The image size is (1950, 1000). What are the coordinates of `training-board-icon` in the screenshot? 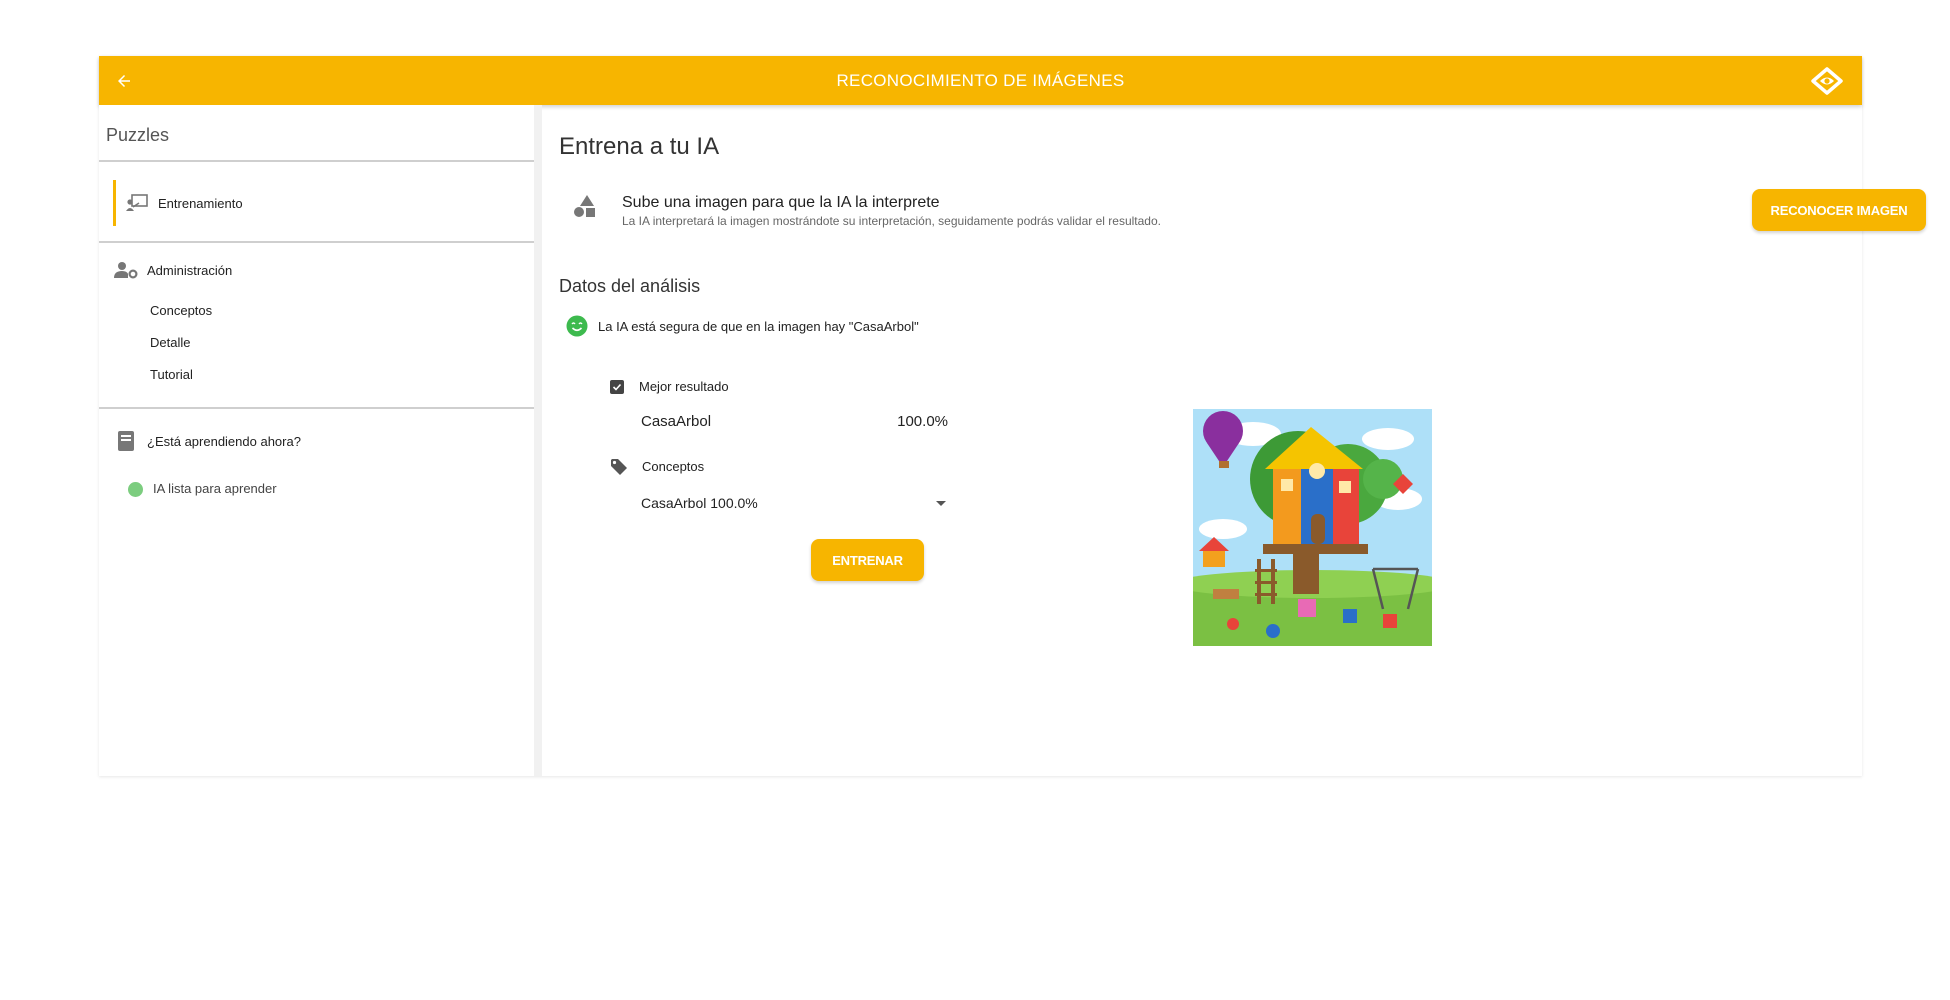 It's located at (137, 203).